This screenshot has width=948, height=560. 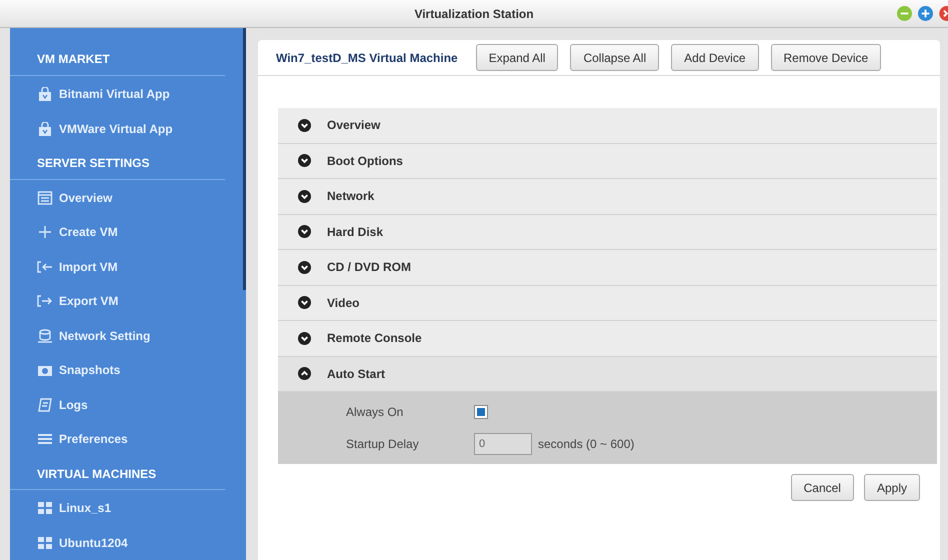 What do you see at coordinates (925, 13) in the screenshot?
I see `maximize-icon` at bounding box center [925, 13].